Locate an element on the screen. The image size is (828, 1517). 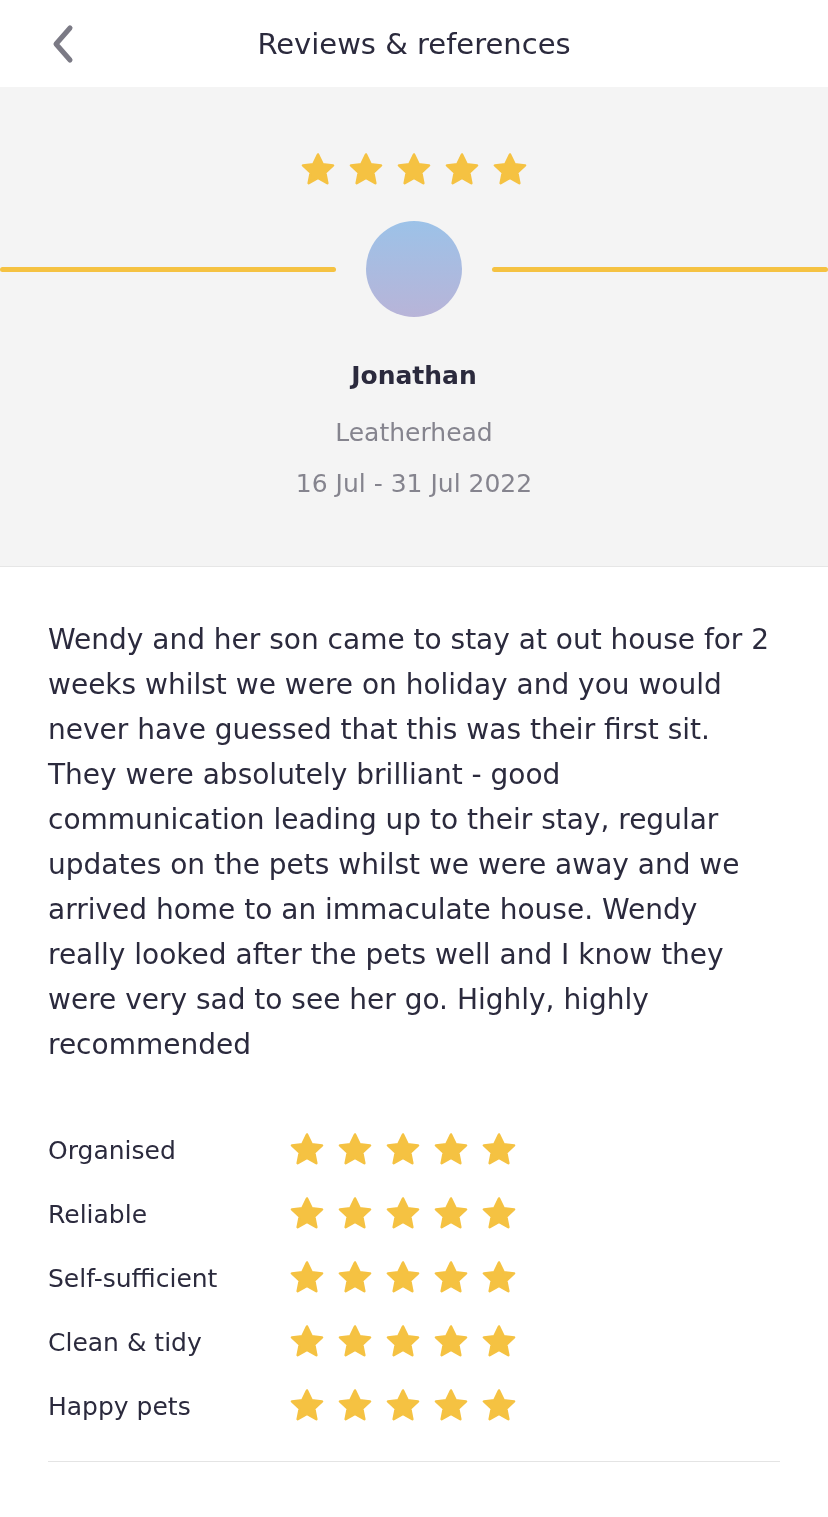
rating-label: Reliable is located at coordinates (98, 1214).